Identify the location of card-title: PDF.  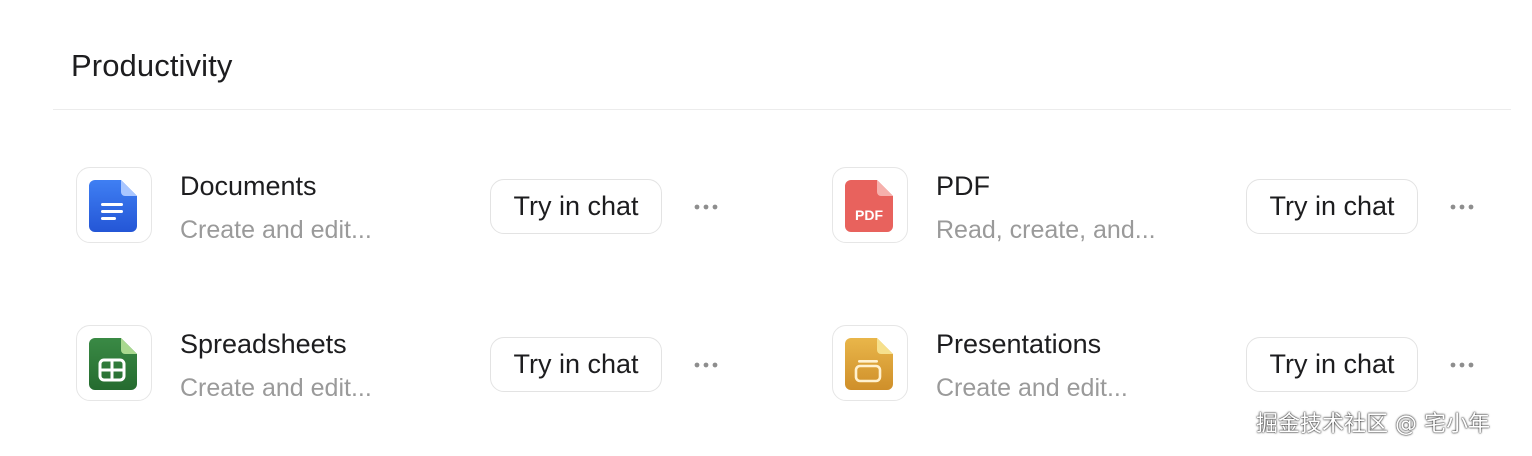
(963, 186).